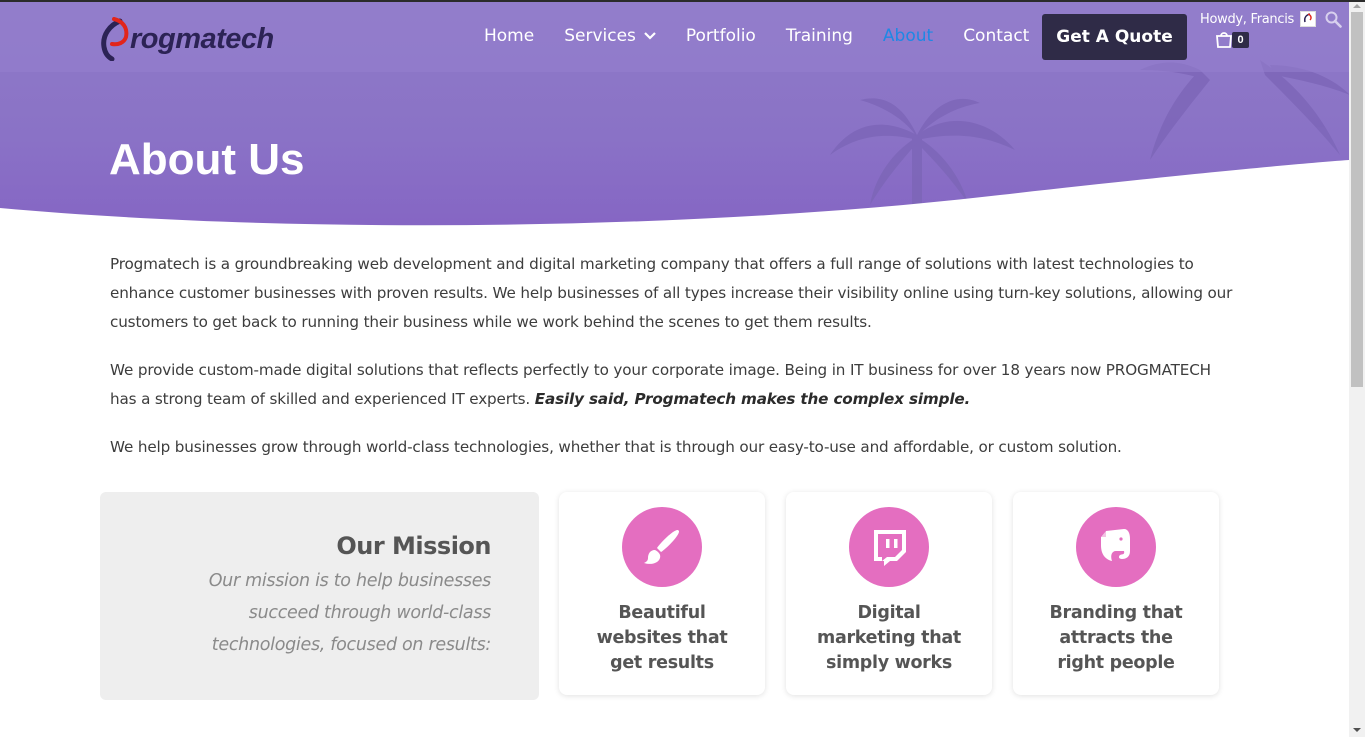  What do you see at coordinates (682, 1) in the screenshot?
I see `window-top-border` at bounding box center [682, 1].